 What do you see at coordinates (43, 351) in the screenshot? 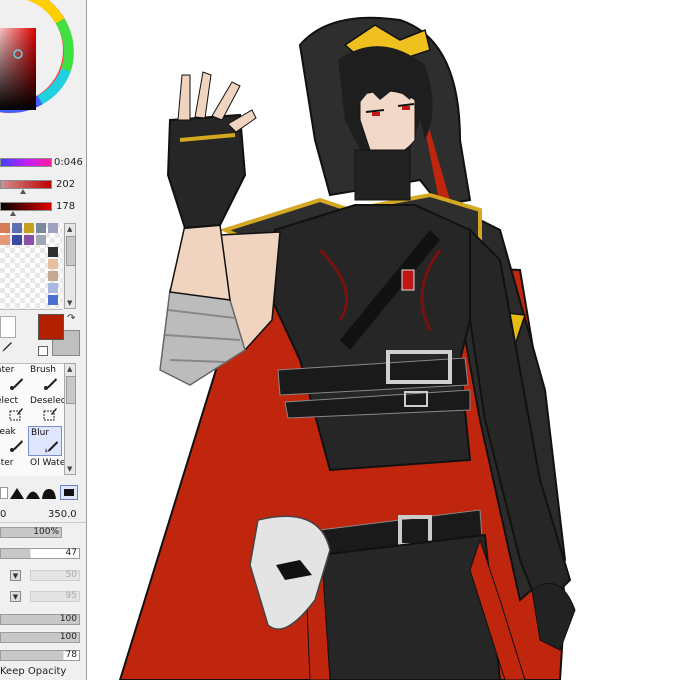
I see `reset-colors-icon` at bounding box center [43, 351].